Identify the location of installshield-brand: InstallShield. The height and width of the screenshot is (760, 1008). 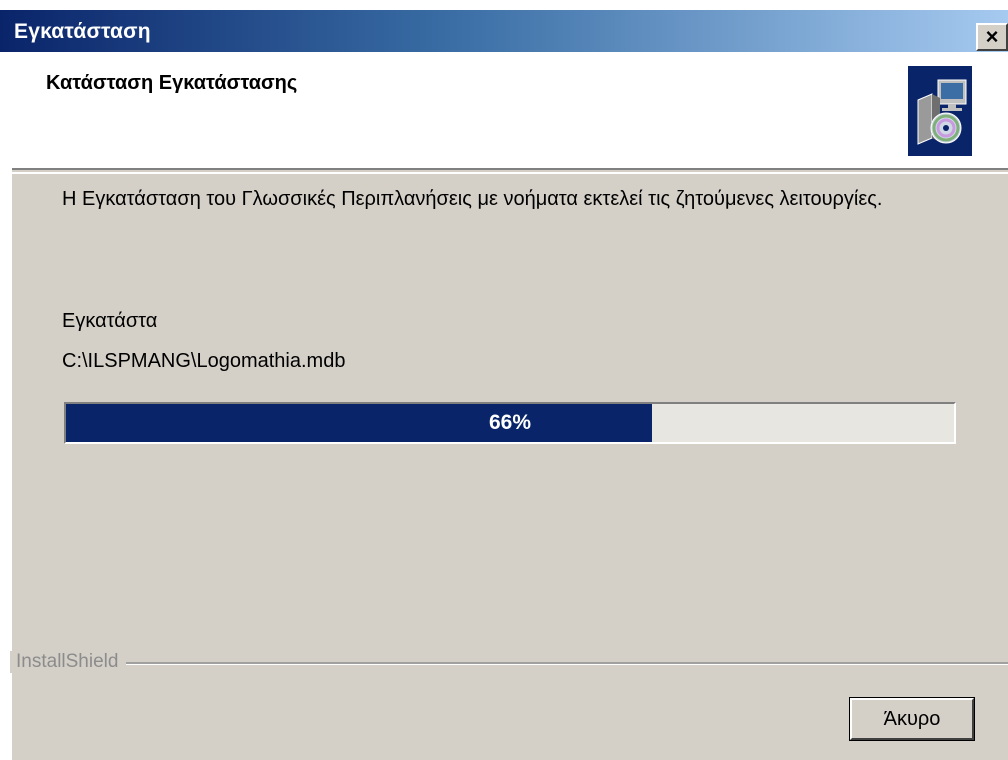
(68, 662).